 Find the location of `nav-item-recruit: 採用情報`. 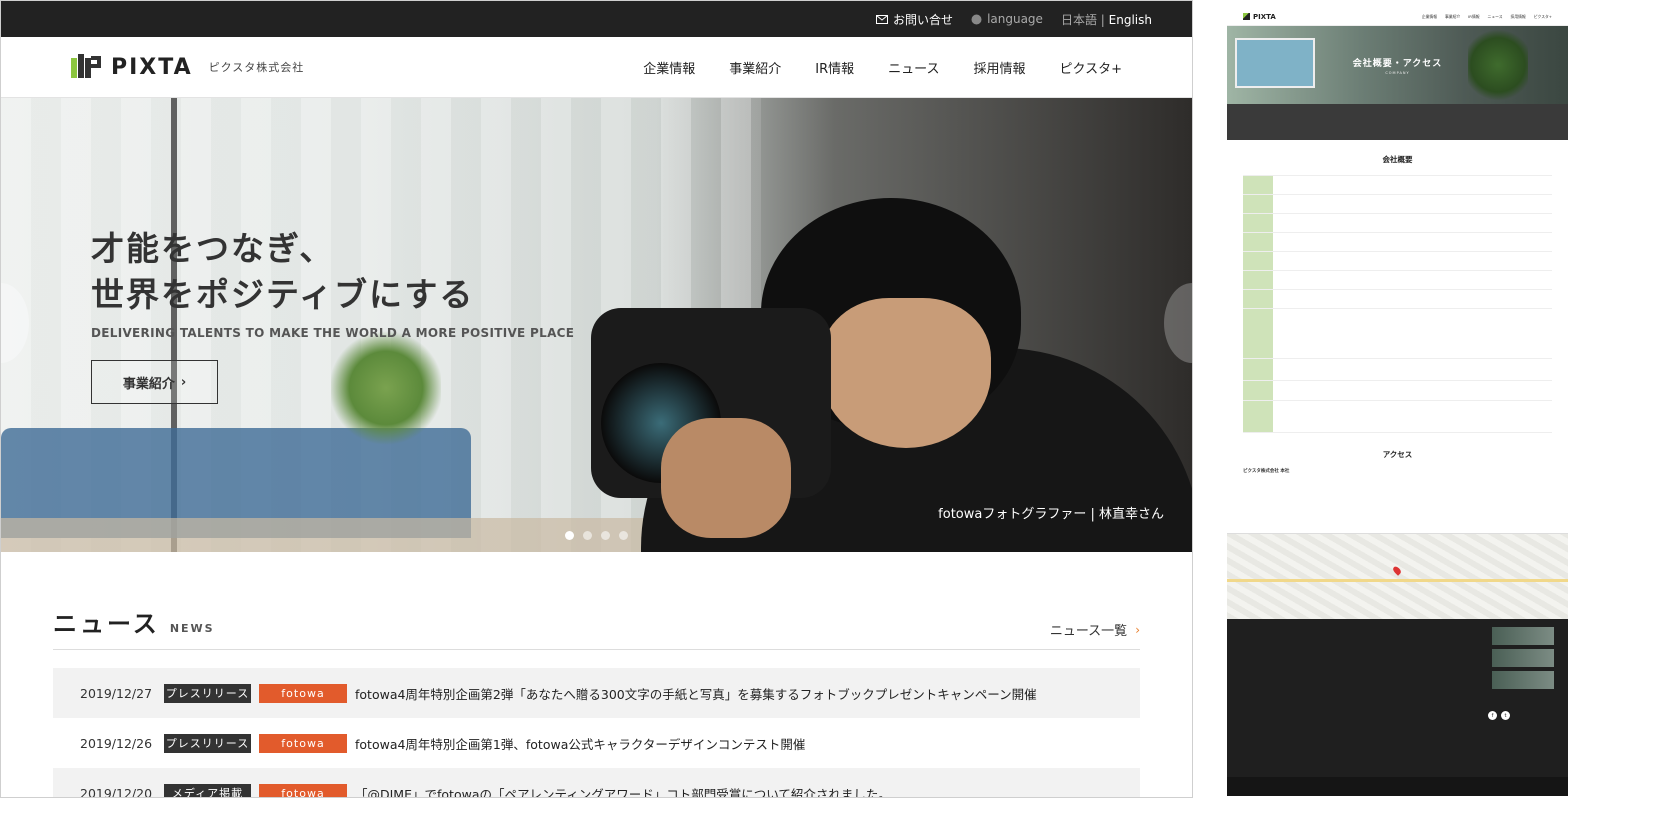

nav-item-recruit: 採用情報 is located at coordinates (999, 67).